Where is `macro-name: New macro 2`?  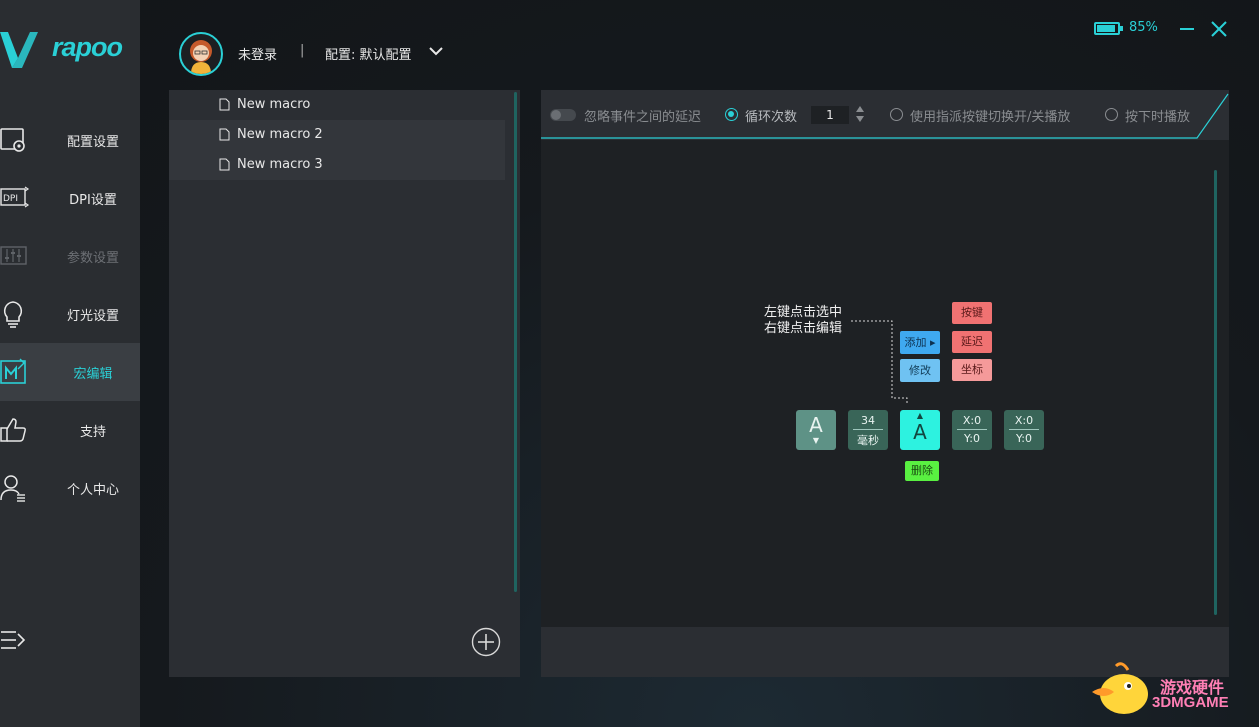
macro-name: New macro 2 is located at coordinates (280, 134).